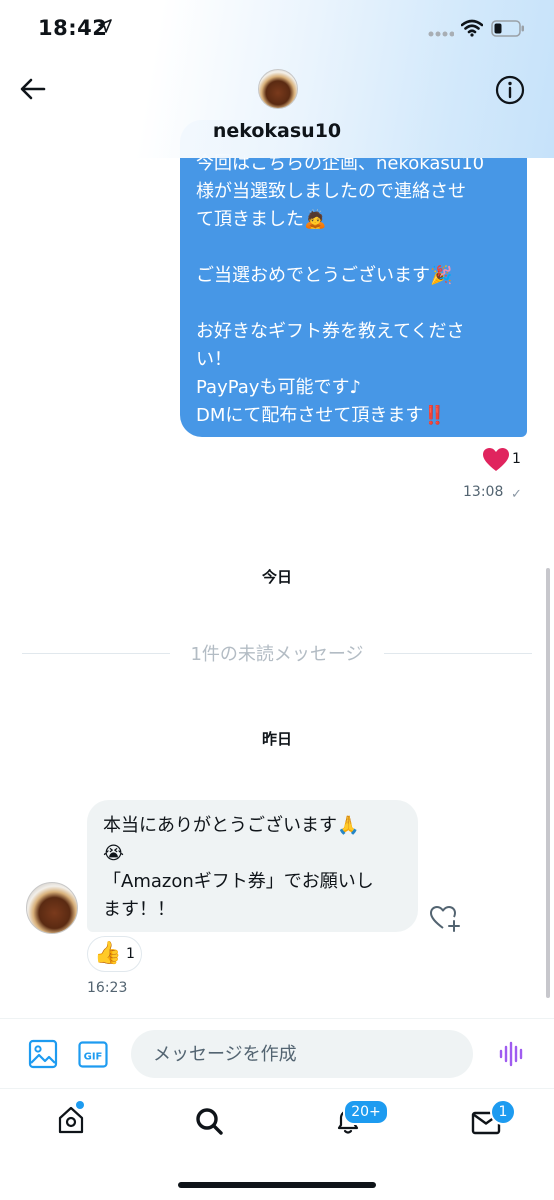  I want to click on home-icon, so click(71, 1120).